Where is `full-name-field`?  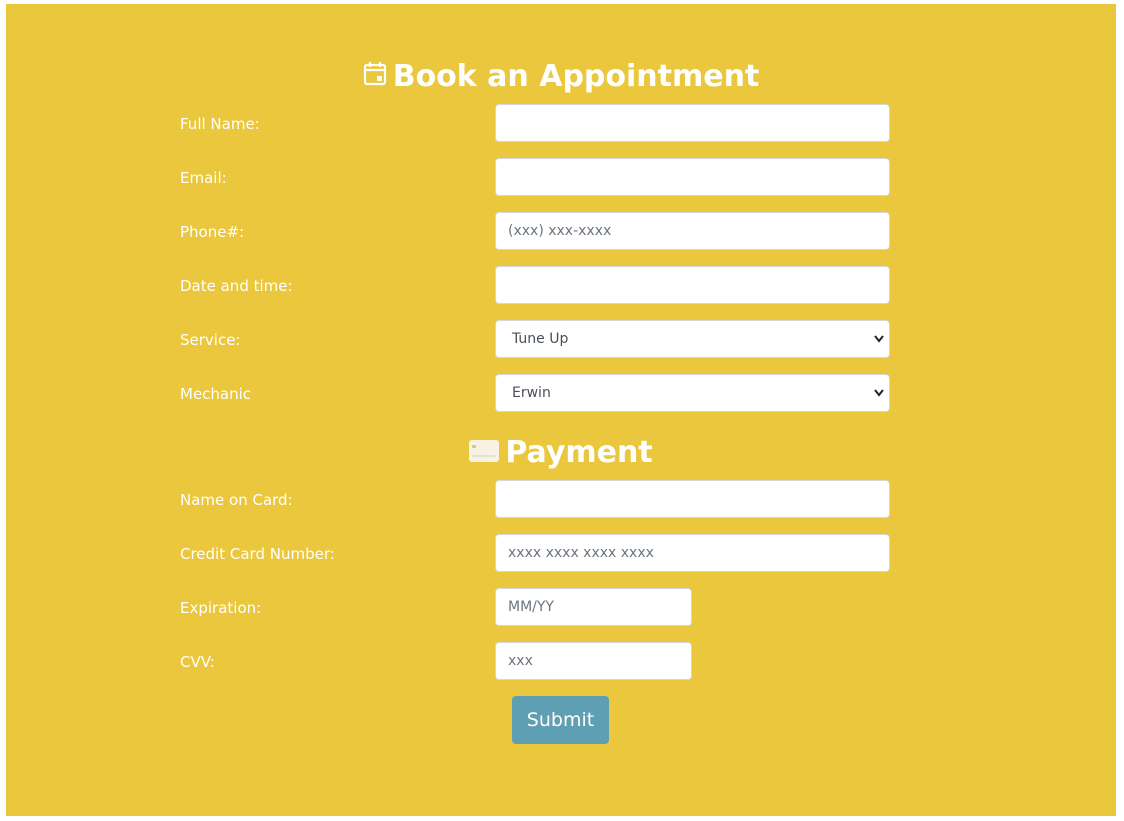
full-name-field is located at coordinates (692, 123).